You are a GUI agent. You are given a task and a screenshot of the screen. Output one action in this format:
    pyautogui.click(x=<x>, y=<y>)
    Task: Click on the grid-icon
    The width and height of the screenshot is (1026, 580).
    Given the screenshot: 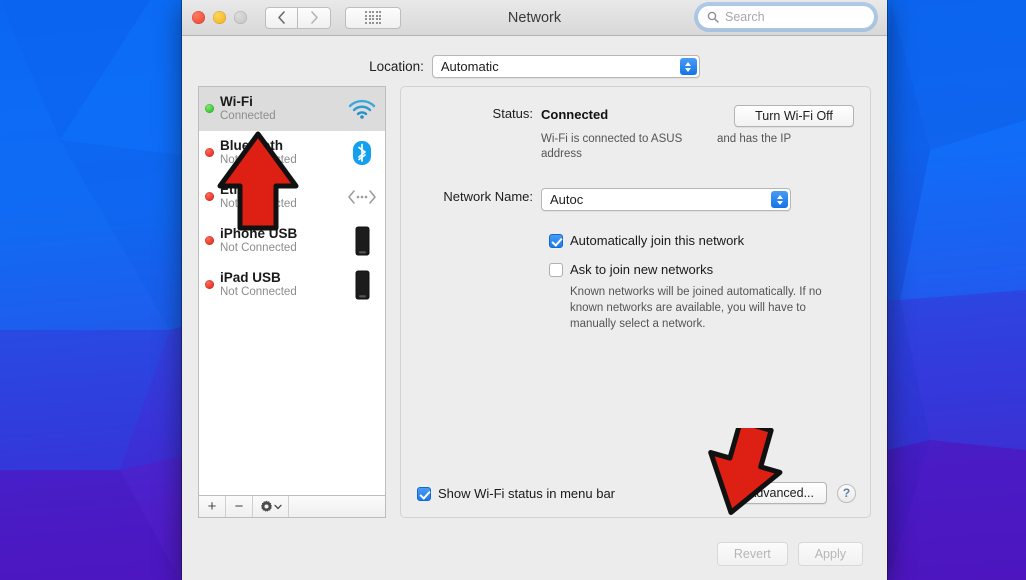 What is the action you would take?
    pyautogui.click(x=373, y=17)
    